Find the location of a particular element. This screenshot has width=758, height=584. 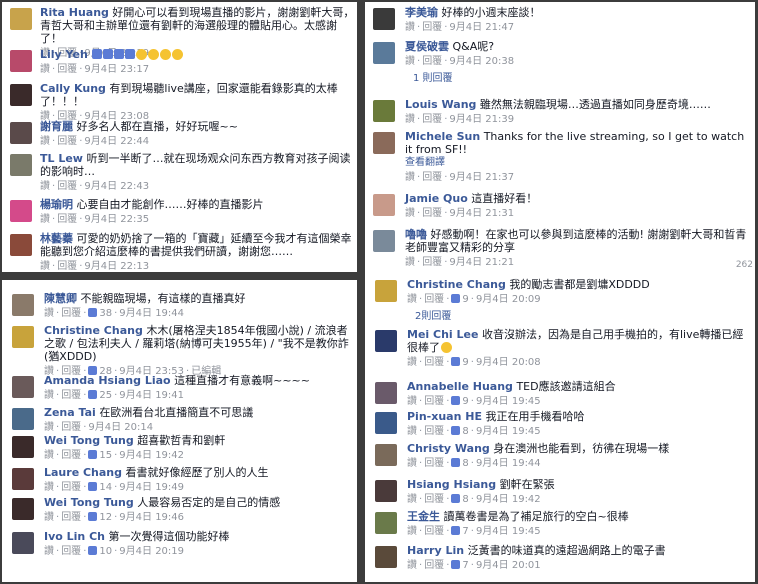

commenter-name: Christy Wang is located at coordinates (448, 448).